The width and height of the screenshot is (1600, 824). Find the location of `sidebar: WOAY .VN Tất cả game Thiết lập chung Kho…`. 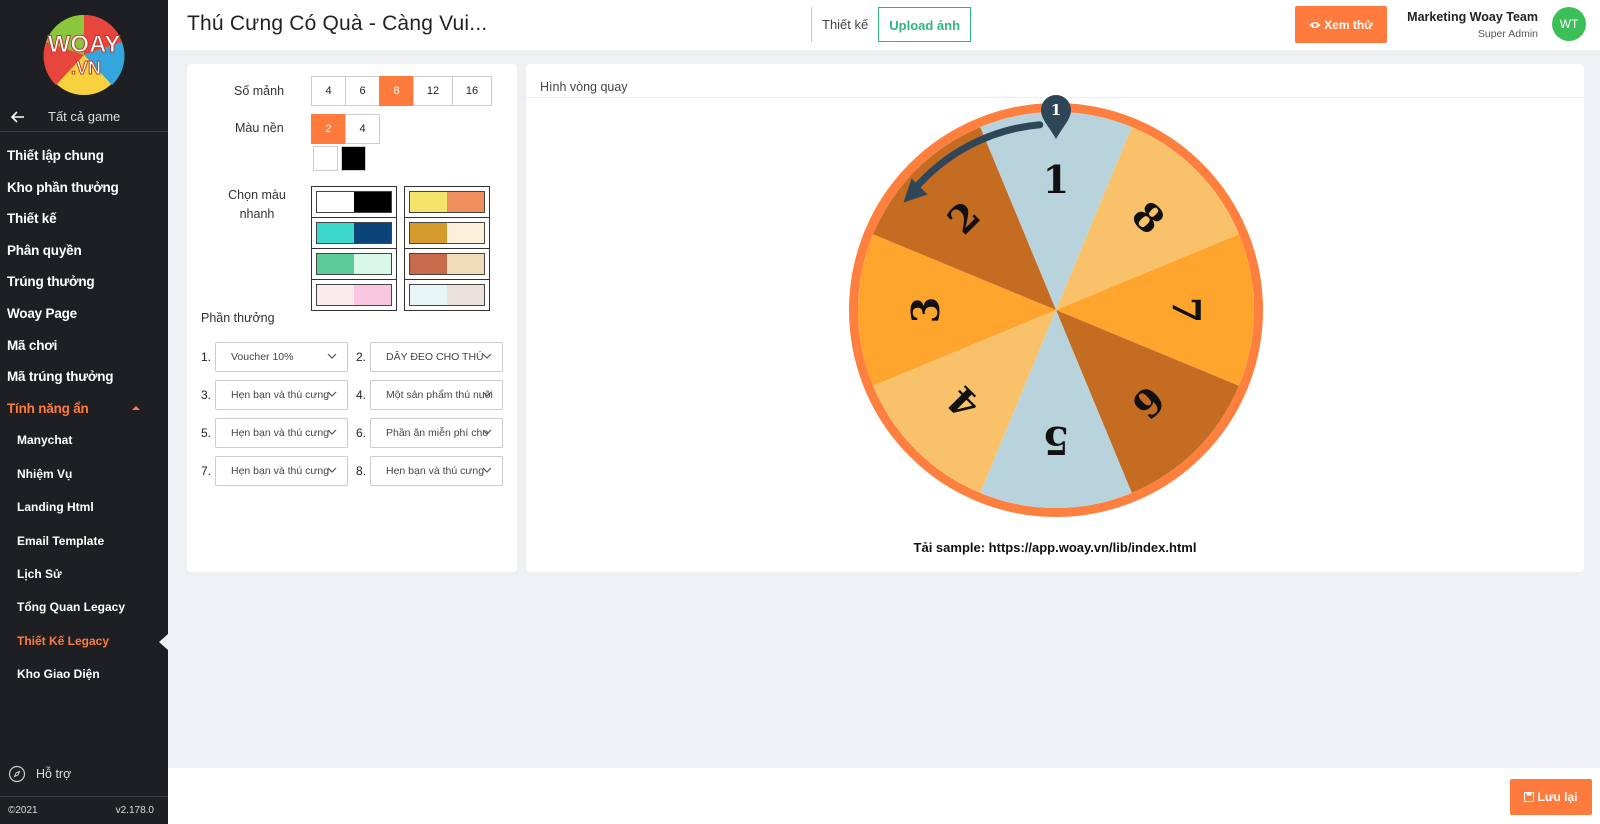

sidebar: WOAY .VN Tất cả game Thiết lập chung Kho… is located at coordinates (84, 412).